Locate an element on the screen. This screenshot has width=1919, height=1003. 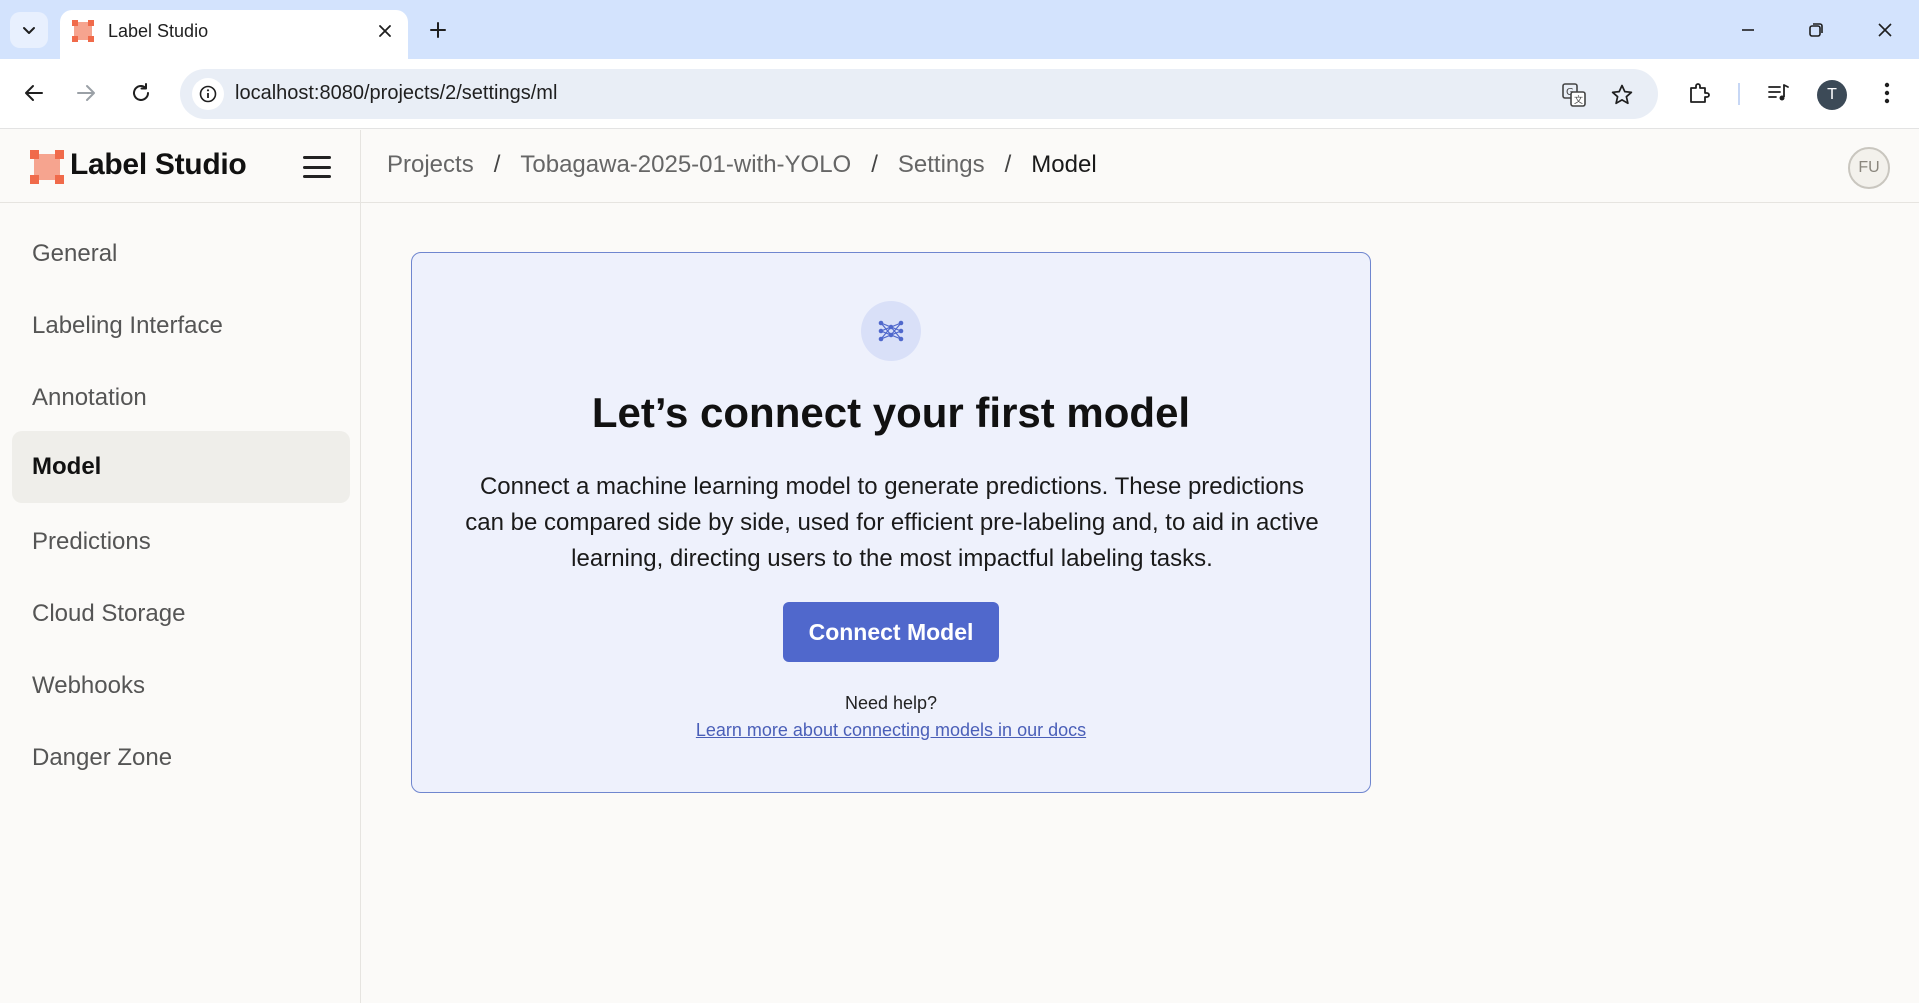
toolbar-divider is located at coordinates (1739, 94).